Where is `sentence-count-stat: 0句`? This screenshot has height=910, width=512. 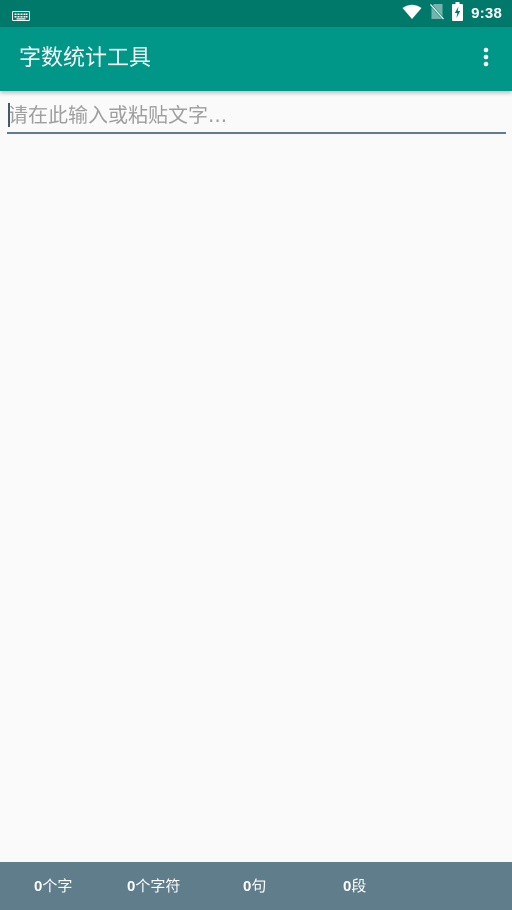 sentence-count-stat: 0句 is located at coordinates (254, 886).